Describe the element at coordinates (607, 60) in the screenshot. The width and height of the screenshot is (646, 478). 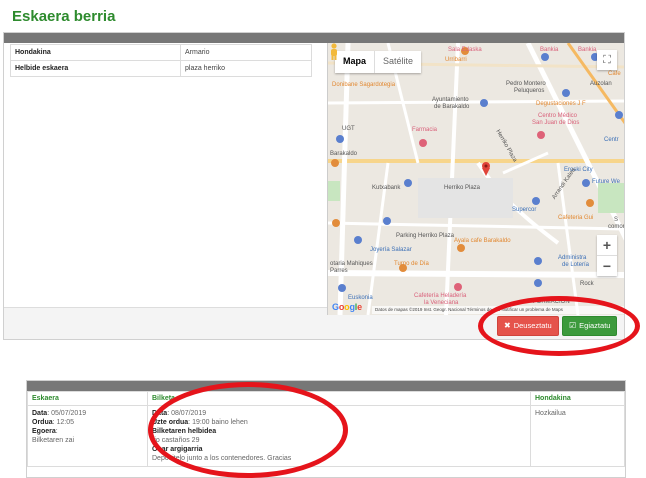
I see `fullscreen-icon: ⛶` at that location.